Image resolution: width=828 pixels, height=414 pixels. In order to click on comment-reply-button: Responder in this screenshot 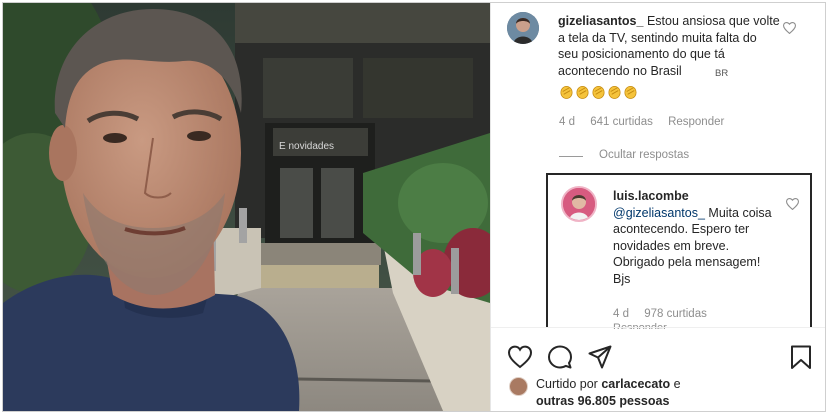, I will do `click(696, 122)`.